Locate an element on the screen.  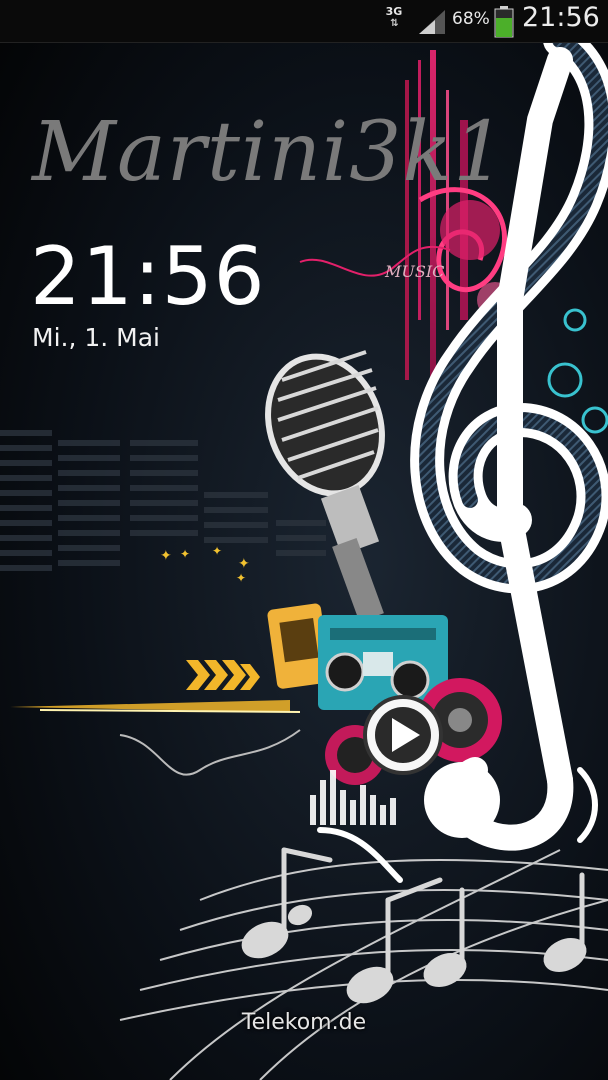
battery-icon is located at coordinates (504, 22).